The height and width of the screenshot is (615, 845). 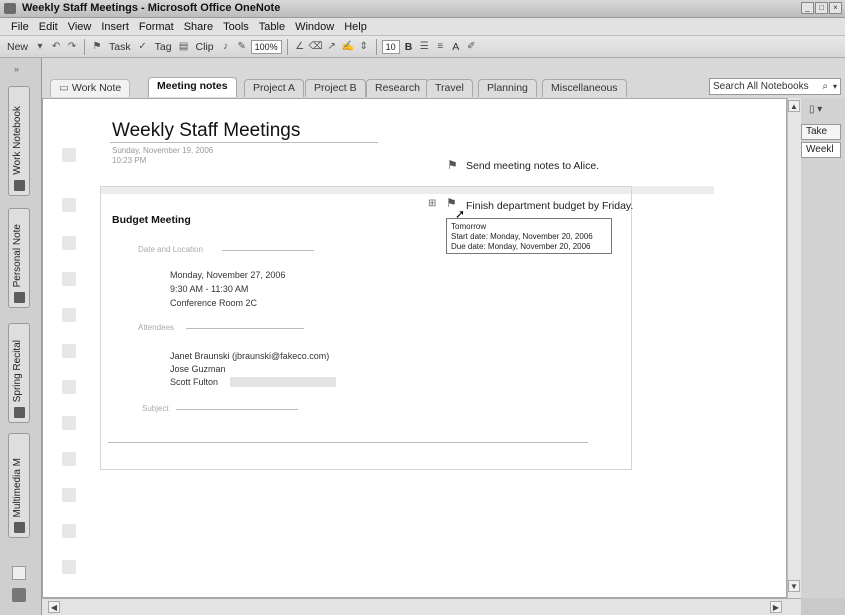 I want to click on menu-window: Window, so click(x=314, y=27).